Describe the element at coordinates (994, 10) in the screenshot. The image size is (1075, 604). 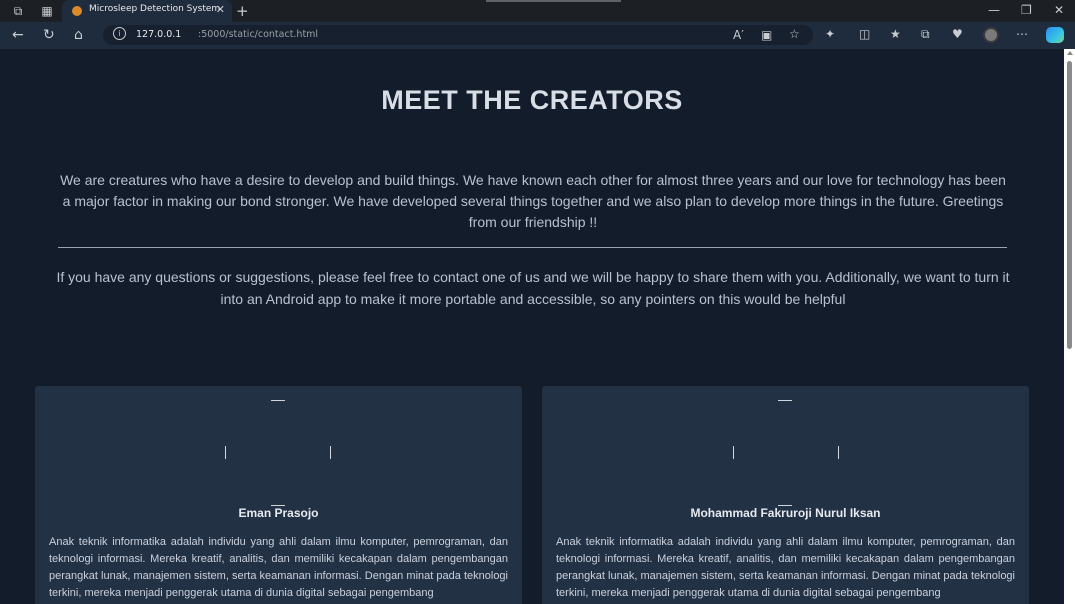
I see `minimize-icon: —` at that location.